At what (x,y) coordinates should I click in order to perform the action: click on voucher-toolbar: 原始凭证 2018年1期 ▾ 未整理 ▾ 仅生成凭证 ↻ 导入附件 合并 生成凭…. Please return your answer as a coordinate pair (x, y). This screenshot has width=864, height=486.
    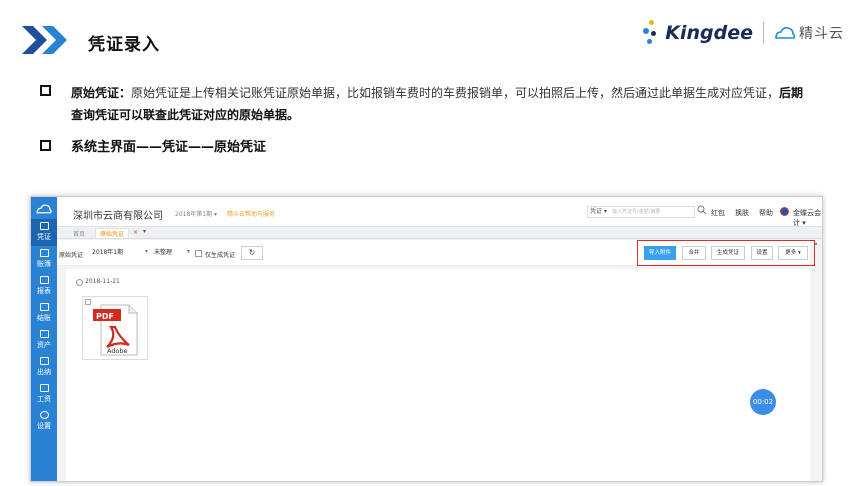
    Looking at the image, I should click on (436, 253).